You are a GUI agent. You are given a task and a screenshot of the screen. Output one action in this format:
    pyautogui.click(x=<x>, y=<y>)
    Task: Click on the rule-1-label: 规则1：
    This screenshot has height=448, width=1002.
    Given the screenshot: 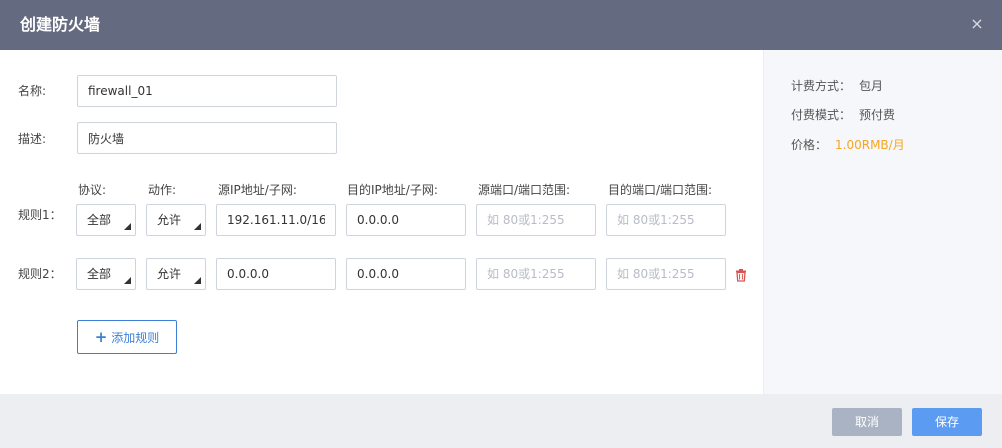 What is the action you would take?
    pyautogui.click(x=40, y=215)
    